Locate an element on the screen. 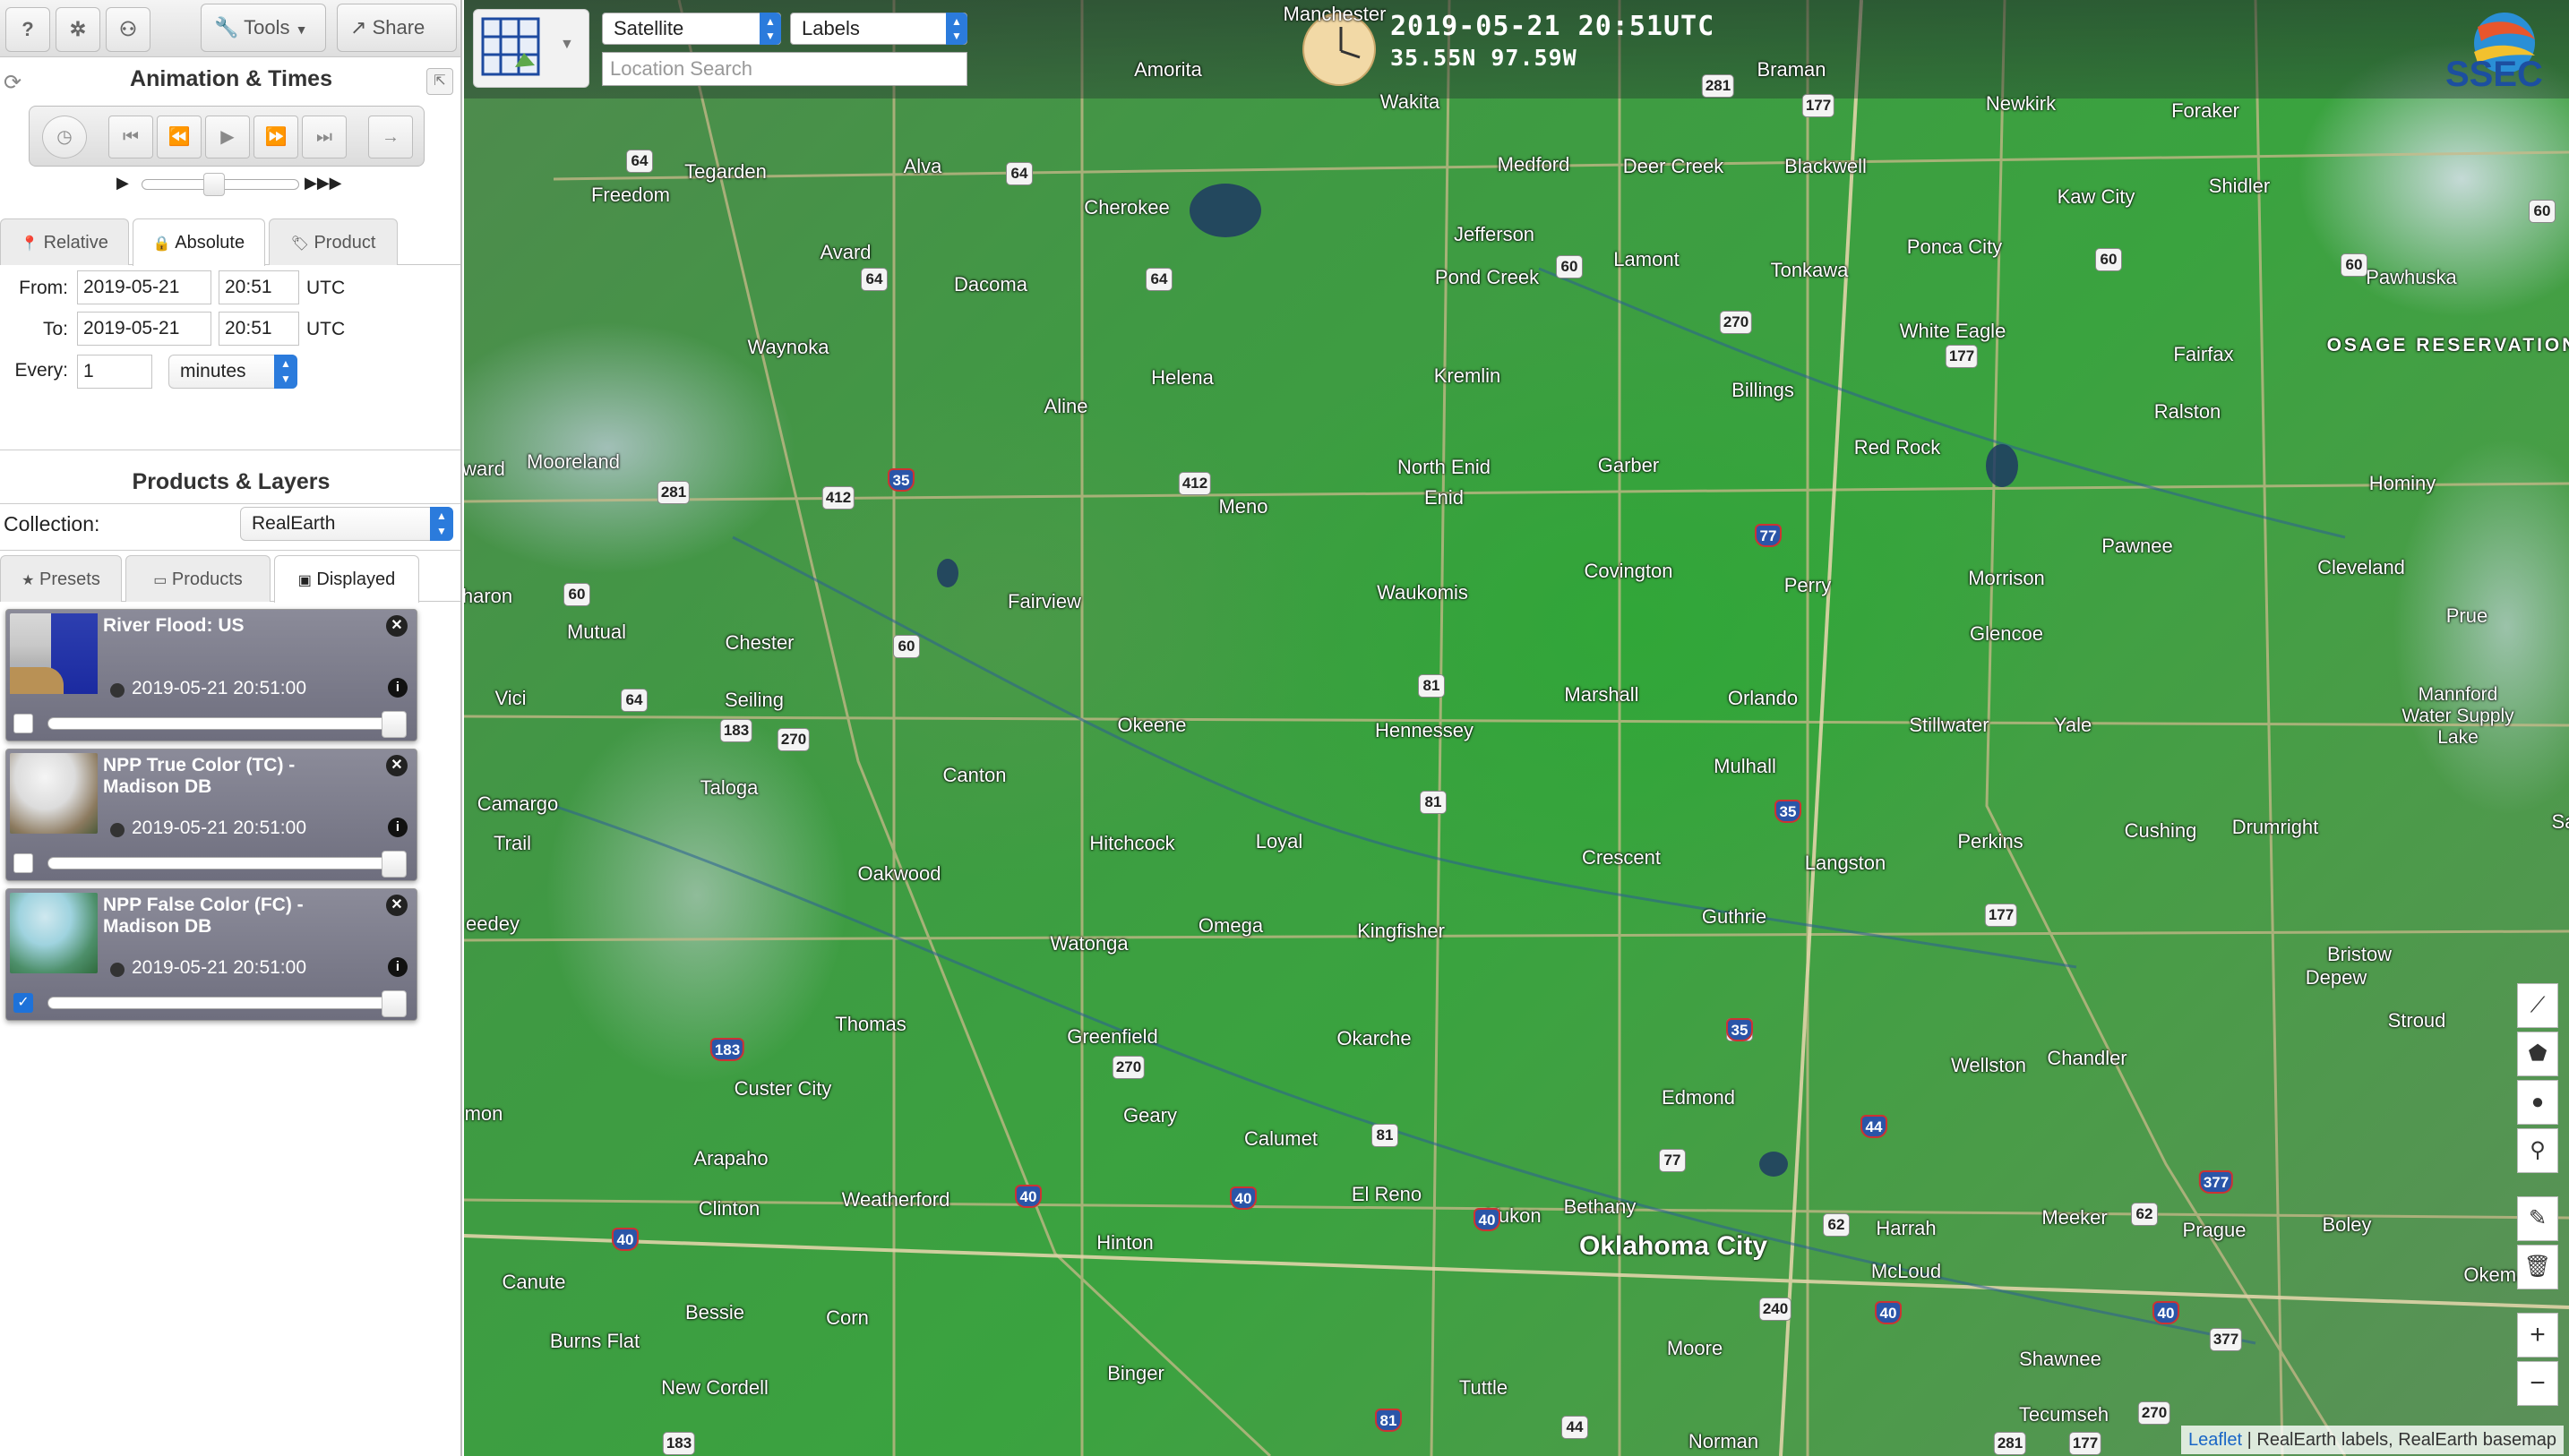 The image size is (2569, 1456). draw-circle-button: ● is located at coordinates (2537, 1102).